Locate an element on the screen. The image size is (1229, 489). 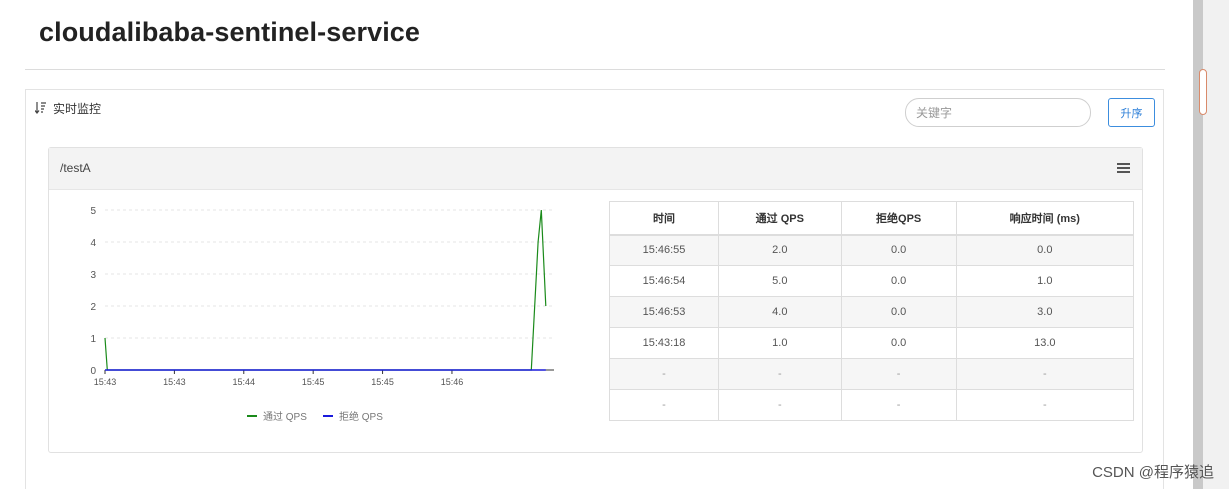
title-divider is located at coordinates (595, 69).